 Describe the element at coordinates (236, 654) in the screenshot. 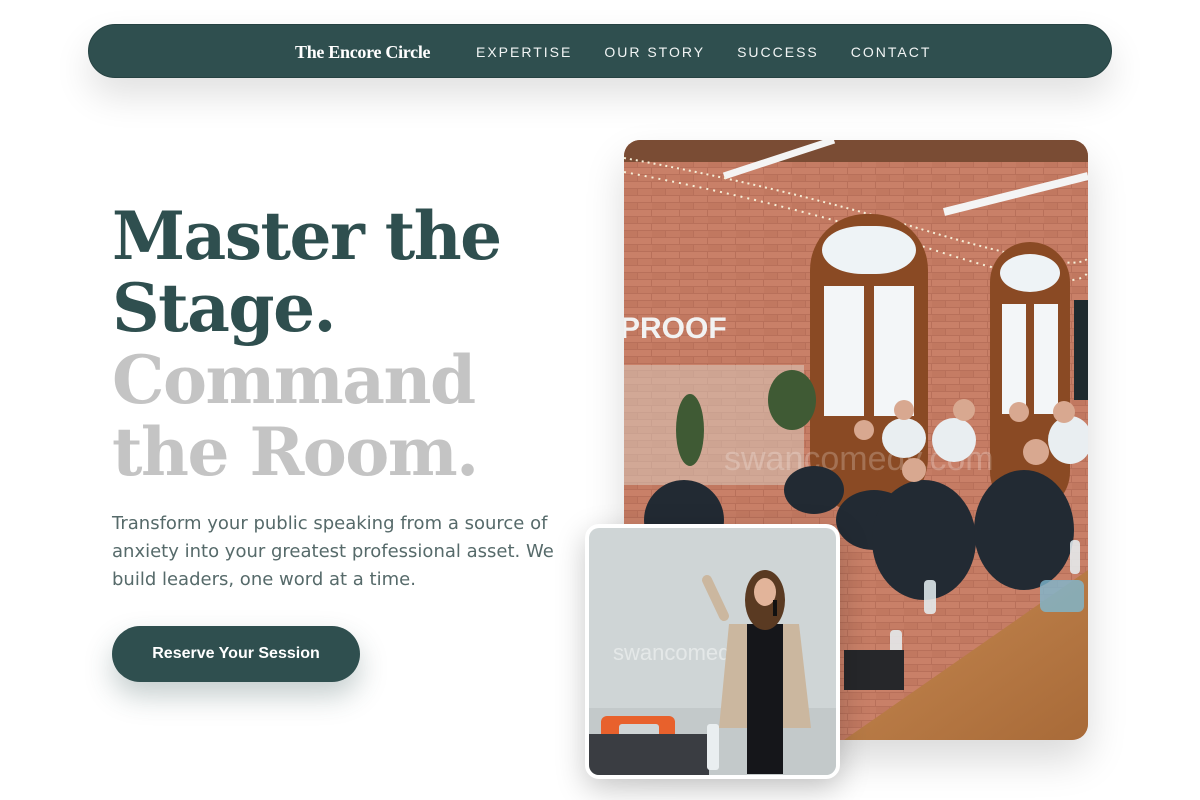

I see `reserve-session-button: Reserve Your Session` at that location.